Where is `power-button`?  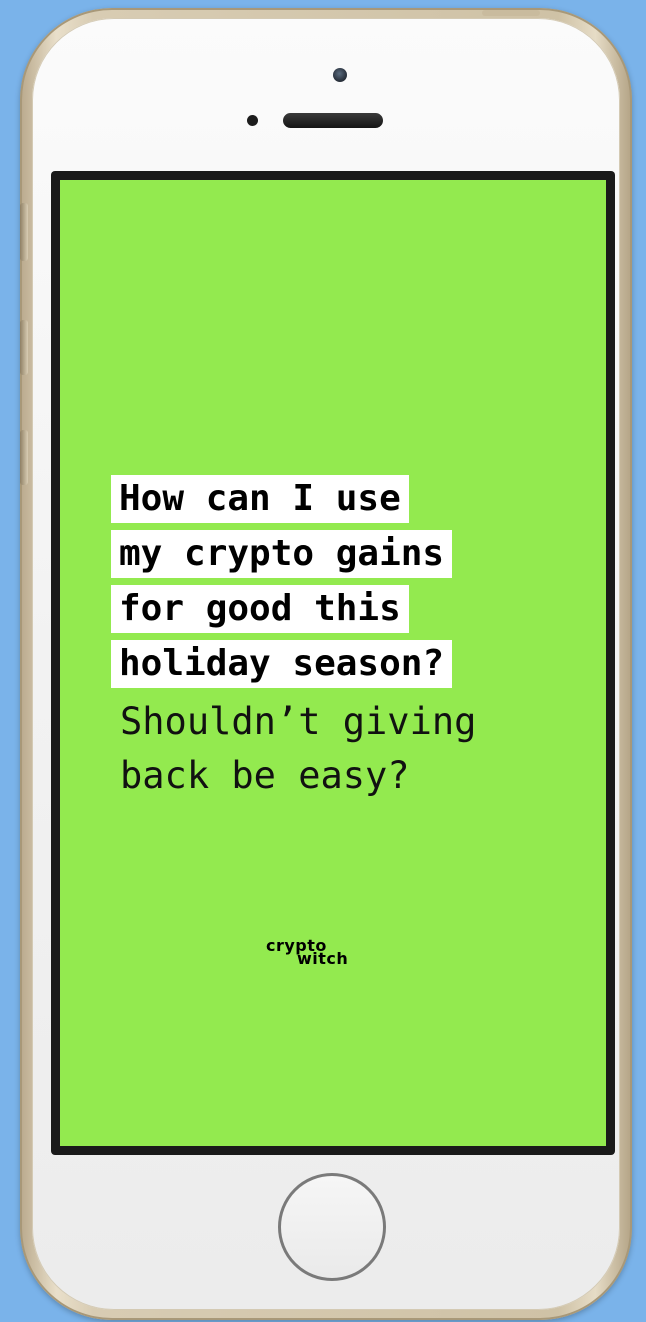
power-button is located at coordinates (511, 13).